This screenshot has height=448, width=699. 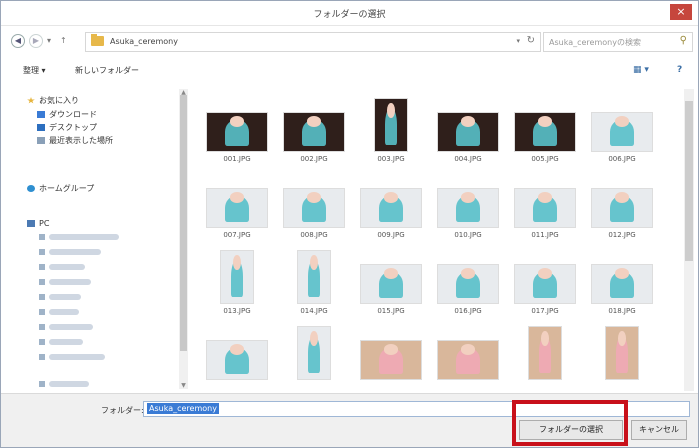 I want to click on network-label-blurred, so click(x=69, y=384).